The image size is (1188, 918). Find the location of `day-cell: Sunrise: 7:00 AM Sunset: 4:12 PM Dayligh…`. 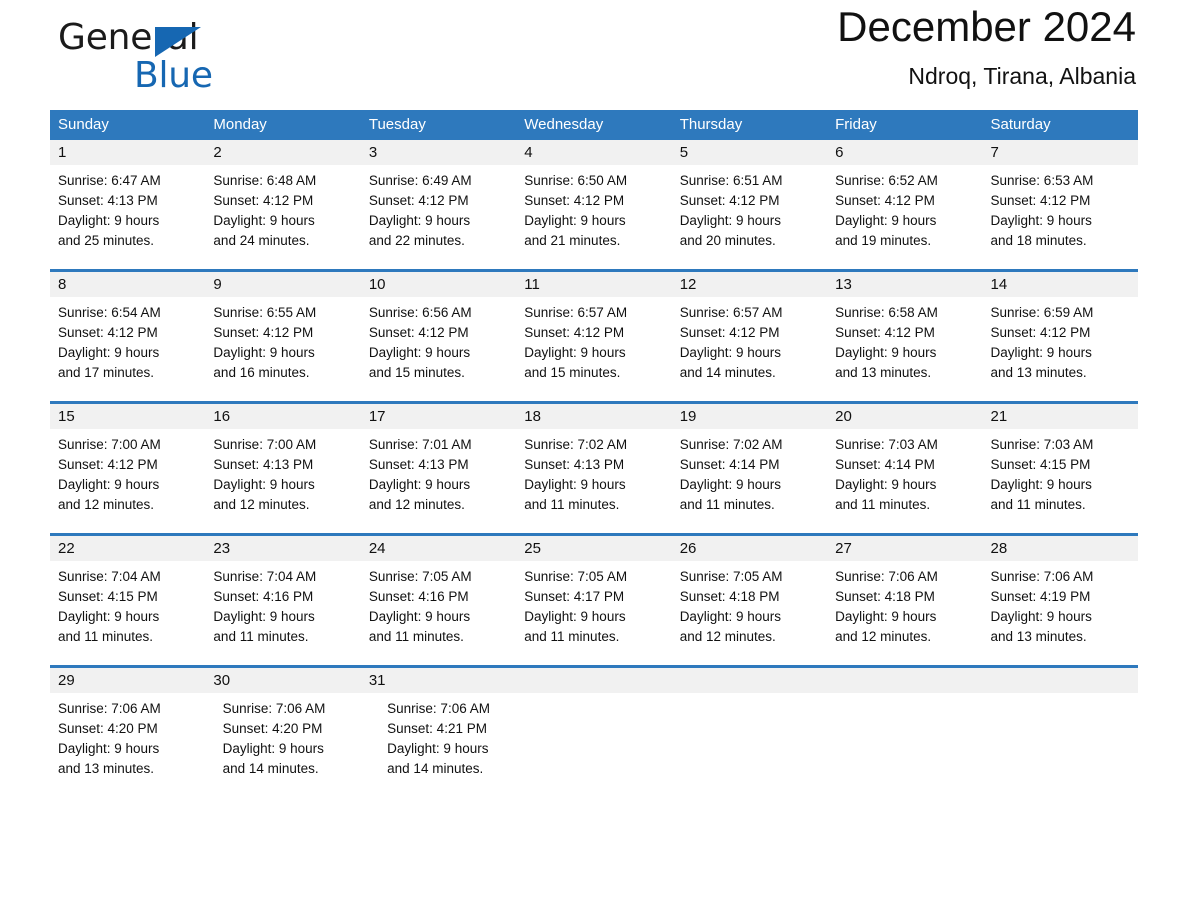

day-cell: Sunrise: 7:00 AM Sunset: 4:12 PM Dayligh… is located at coordinates (127, 476).